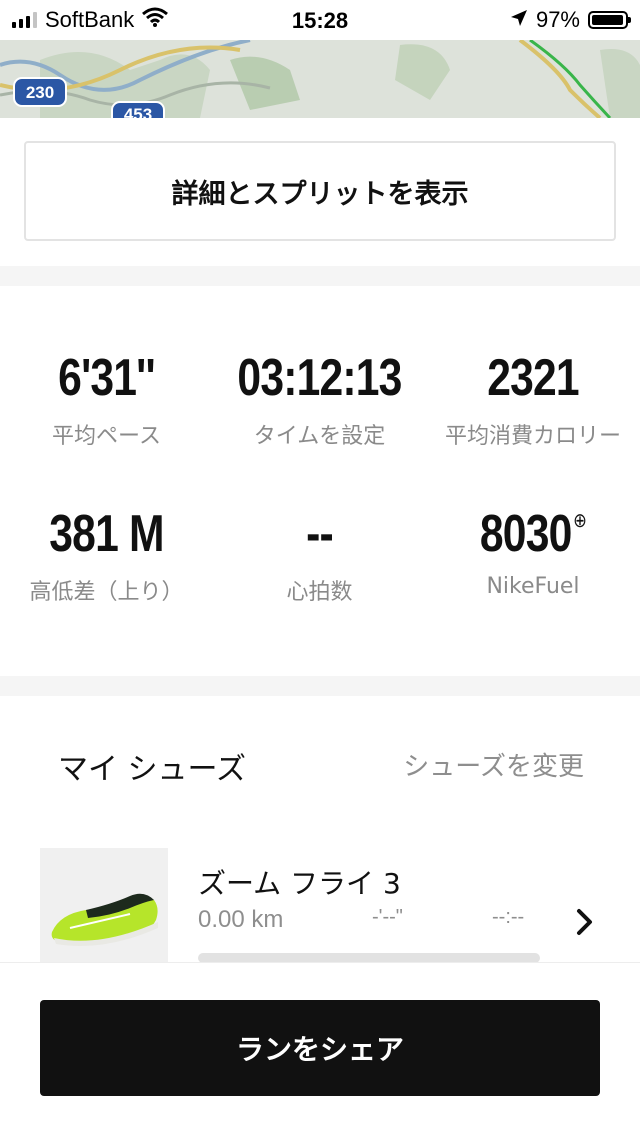 This screenshot has width=640, height=1137. I want to click on stat-value: 8030⊕, so click(532, 534).